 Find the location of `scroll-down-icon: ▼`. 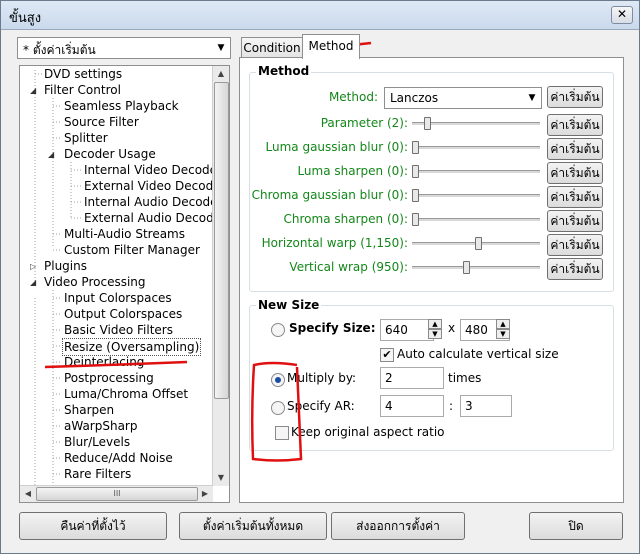

scroll-down-icon: ▼ is located at coordinates (221, 478).